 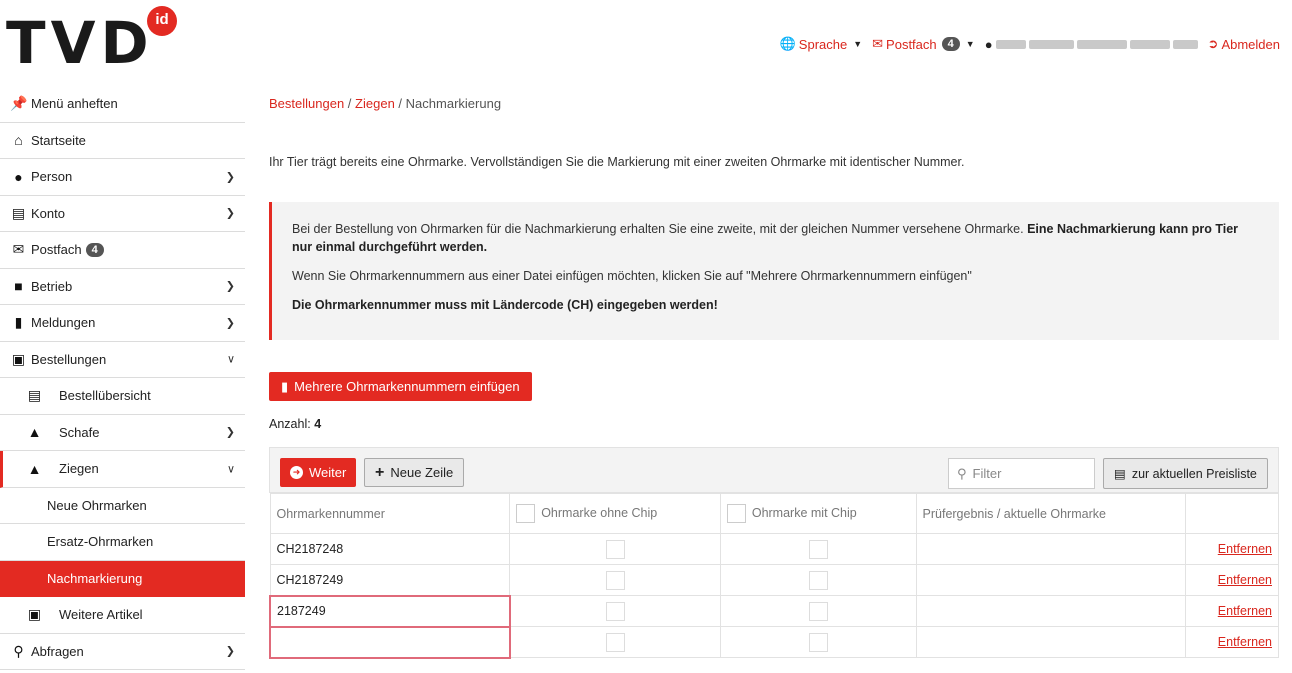 I want to click on insert-multiple-button: ▮ Mehrere Ohrmarkennummern einfügen, so click(x=400, y=386).